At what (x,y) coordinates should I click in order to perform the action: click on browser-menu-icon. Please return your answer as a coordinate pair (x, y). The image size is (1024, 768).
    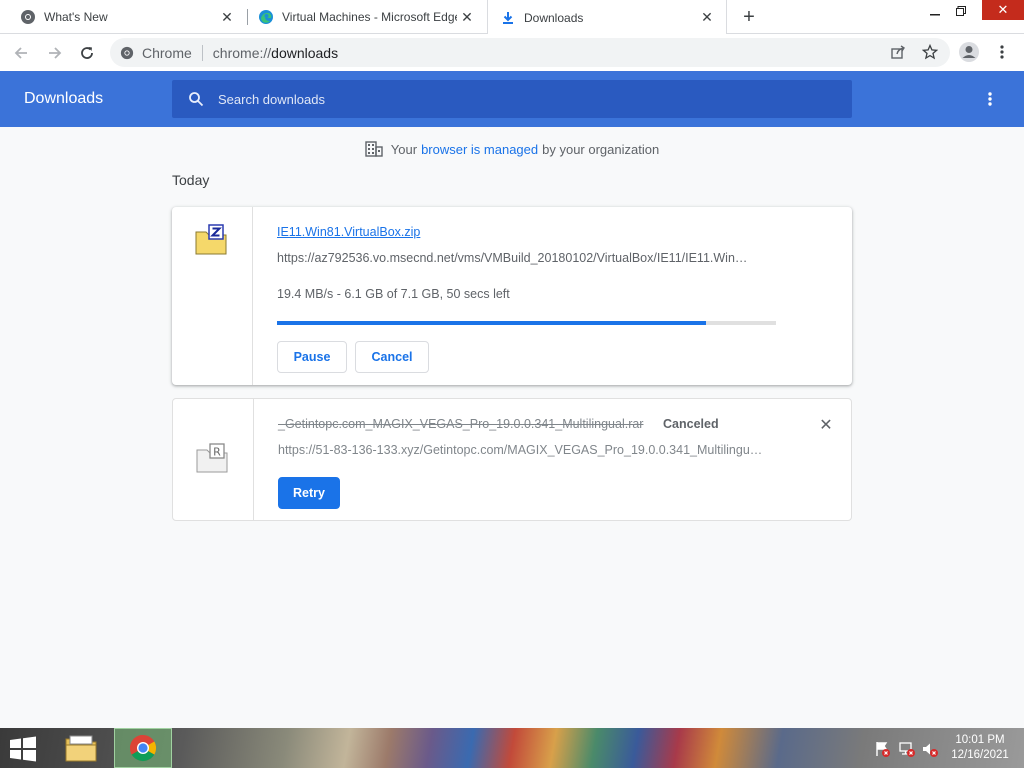
    Looking at the image, I should click on (1002, 52).